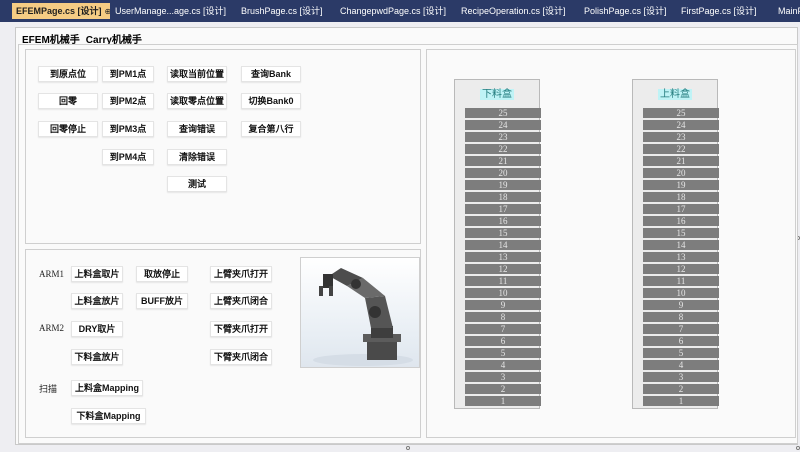 The height and width of the screenshot is (452, 800). What do you see at coordinates (271, 74) in the screenshot?
I see `query-bank-button: 查询Bank` at bounding box center [271, 74].